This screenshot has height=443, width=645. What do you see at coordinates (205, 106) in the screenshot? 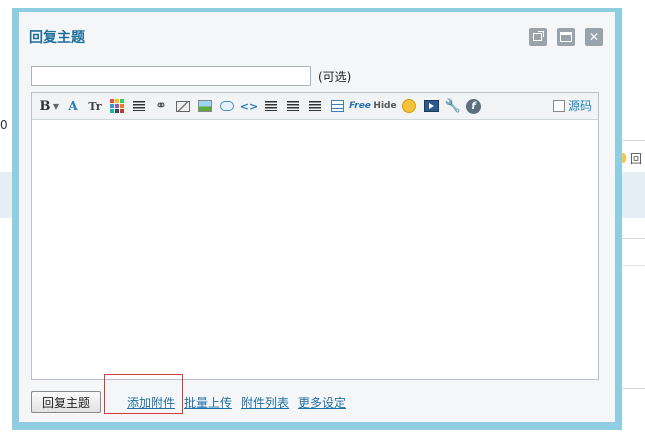
I see `image-icon` at bounding box center [205, 106].